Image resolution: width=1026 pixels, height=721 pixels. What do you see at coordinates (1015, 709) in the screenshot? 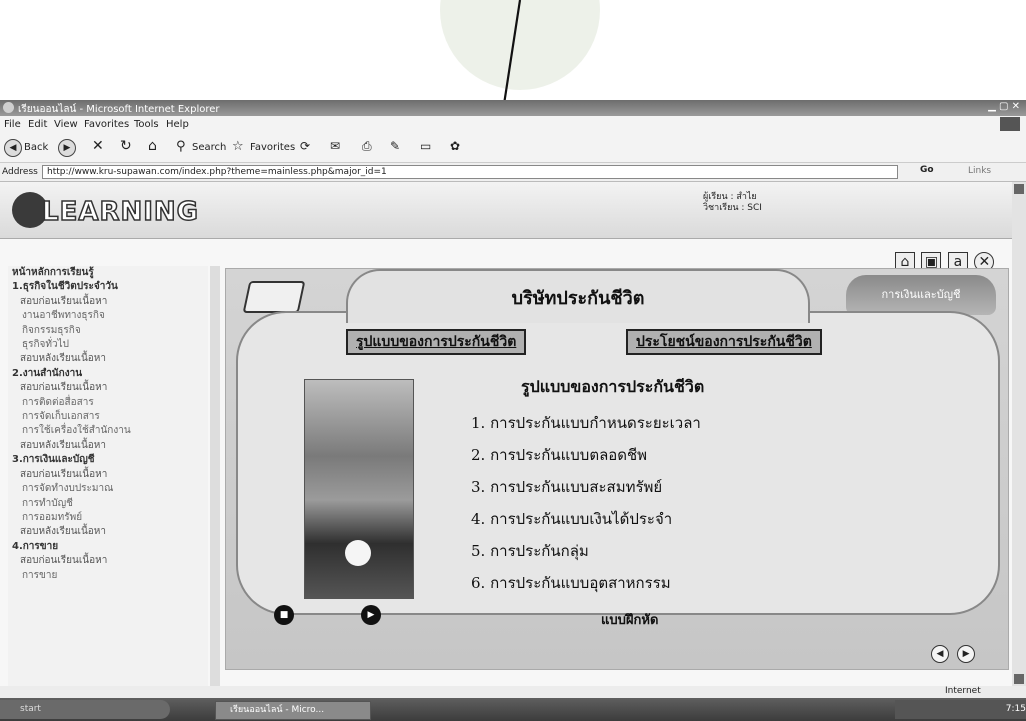
I see `clock: 7:15` at bounding box center [1015, 709].